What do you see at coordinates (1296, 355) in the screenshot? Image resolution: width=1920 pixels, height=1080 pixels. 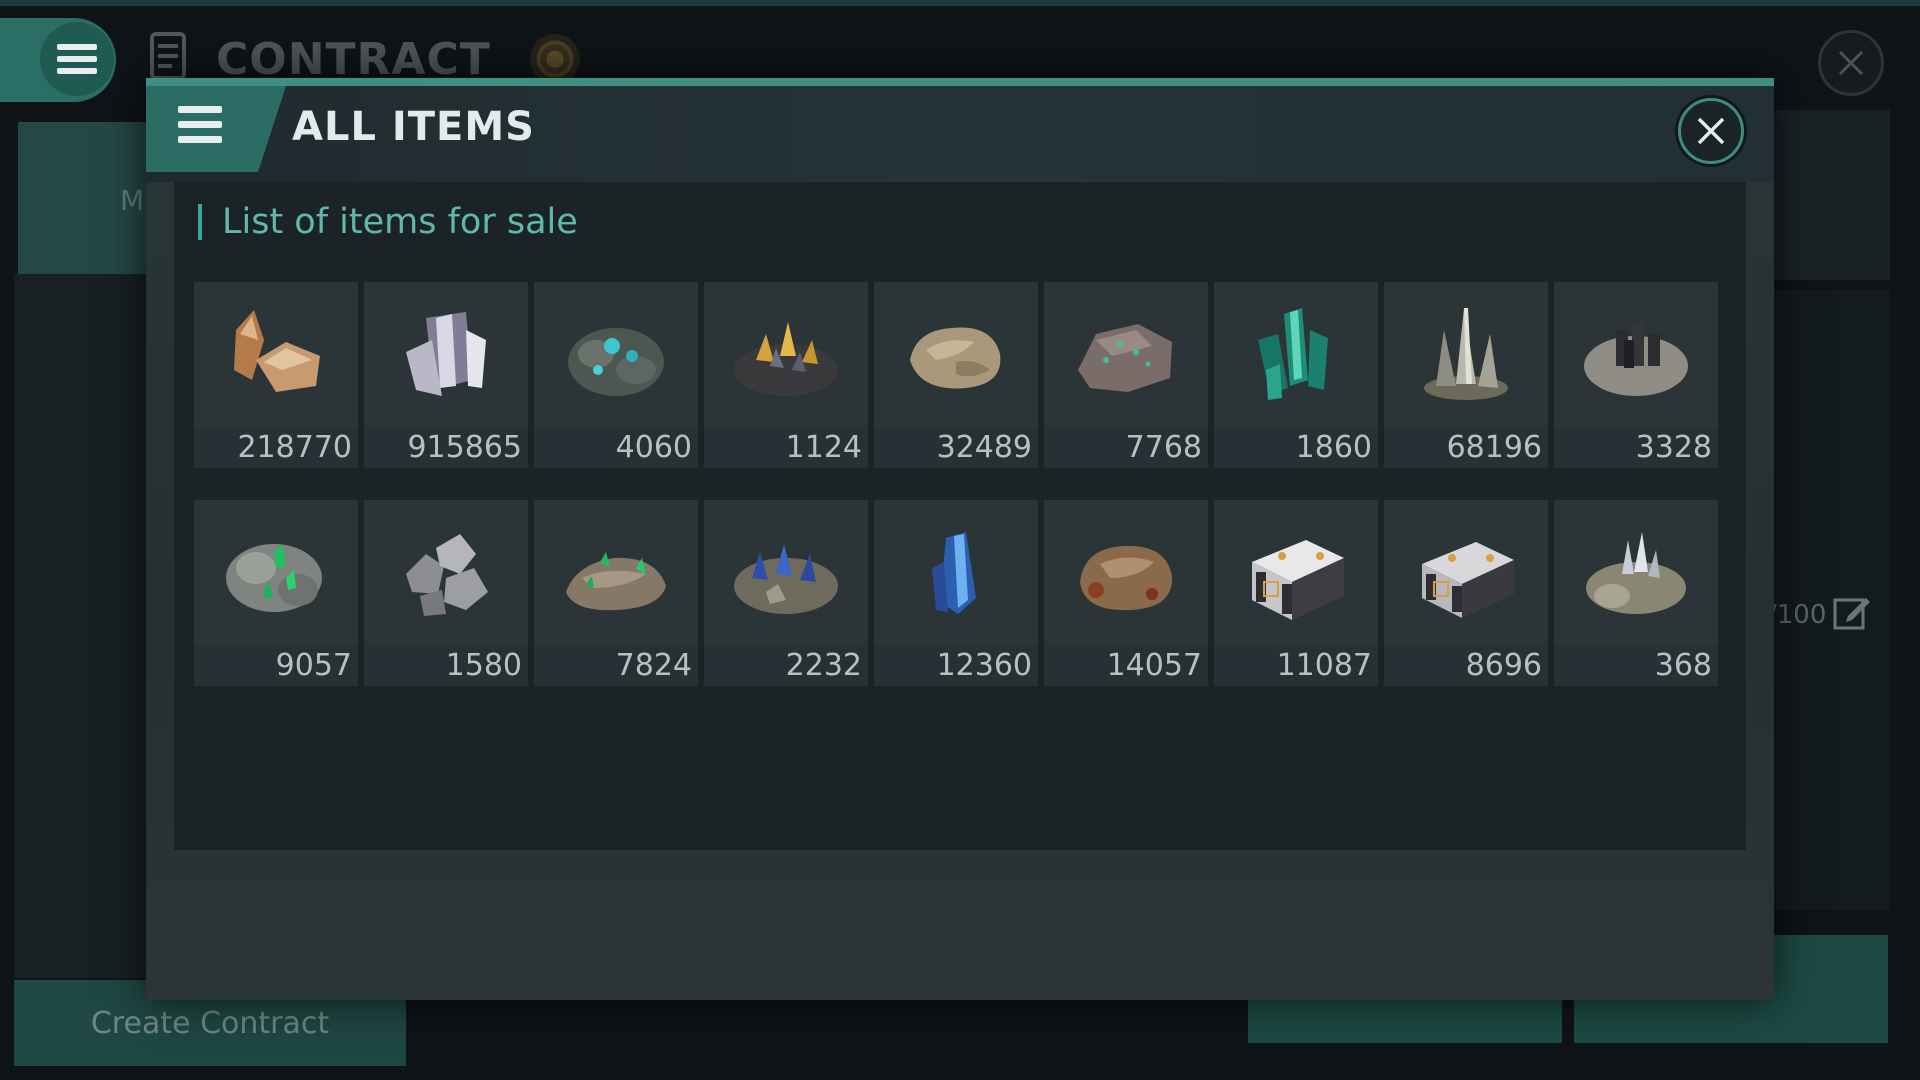 I see `green-crystal-icon` at bounding box center [1296, 355].